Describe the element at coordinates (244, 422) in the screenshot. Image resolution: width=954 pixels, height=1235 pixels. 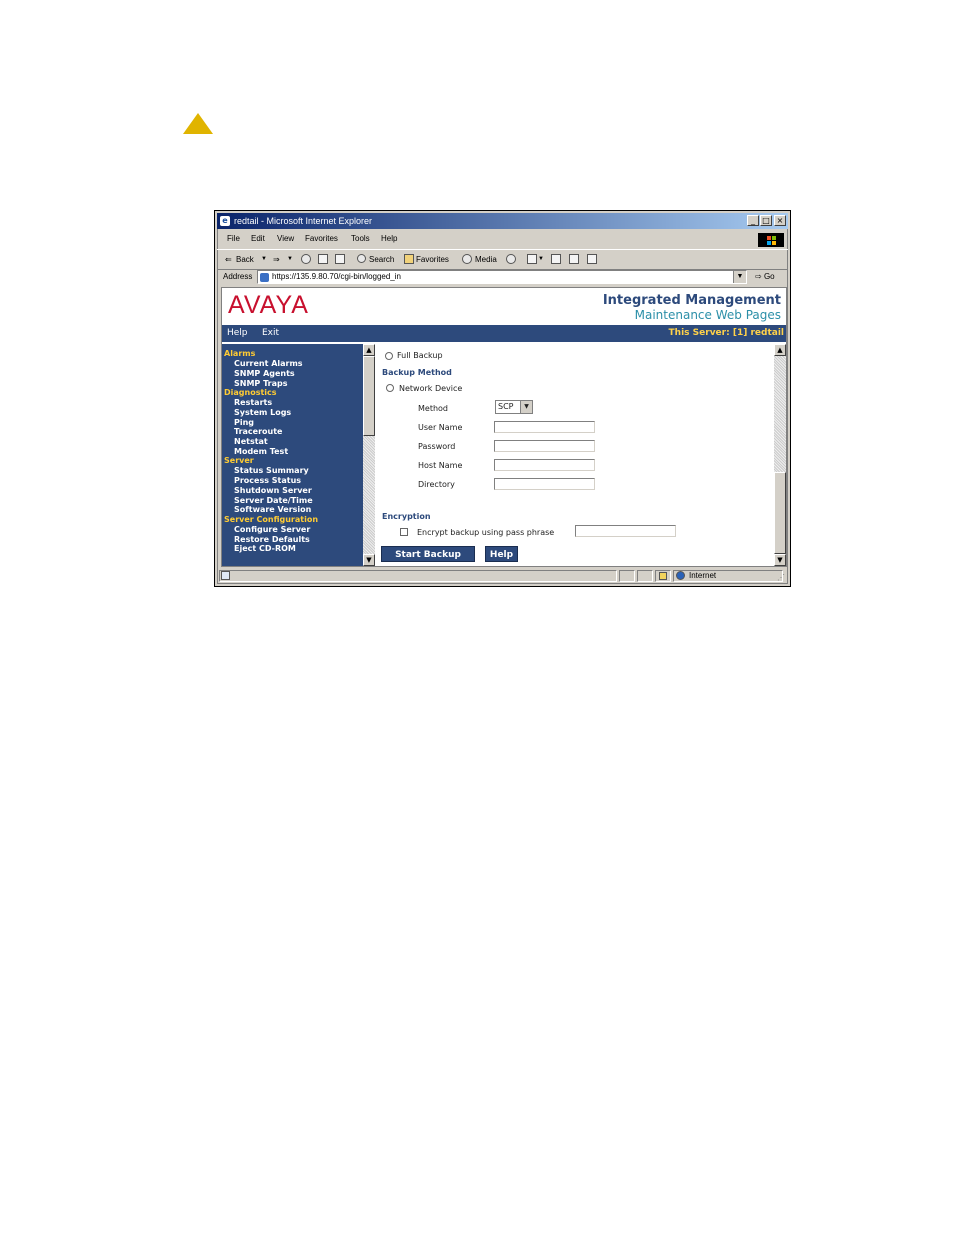
I see `sidebar-item-ping: Ping` at that location.